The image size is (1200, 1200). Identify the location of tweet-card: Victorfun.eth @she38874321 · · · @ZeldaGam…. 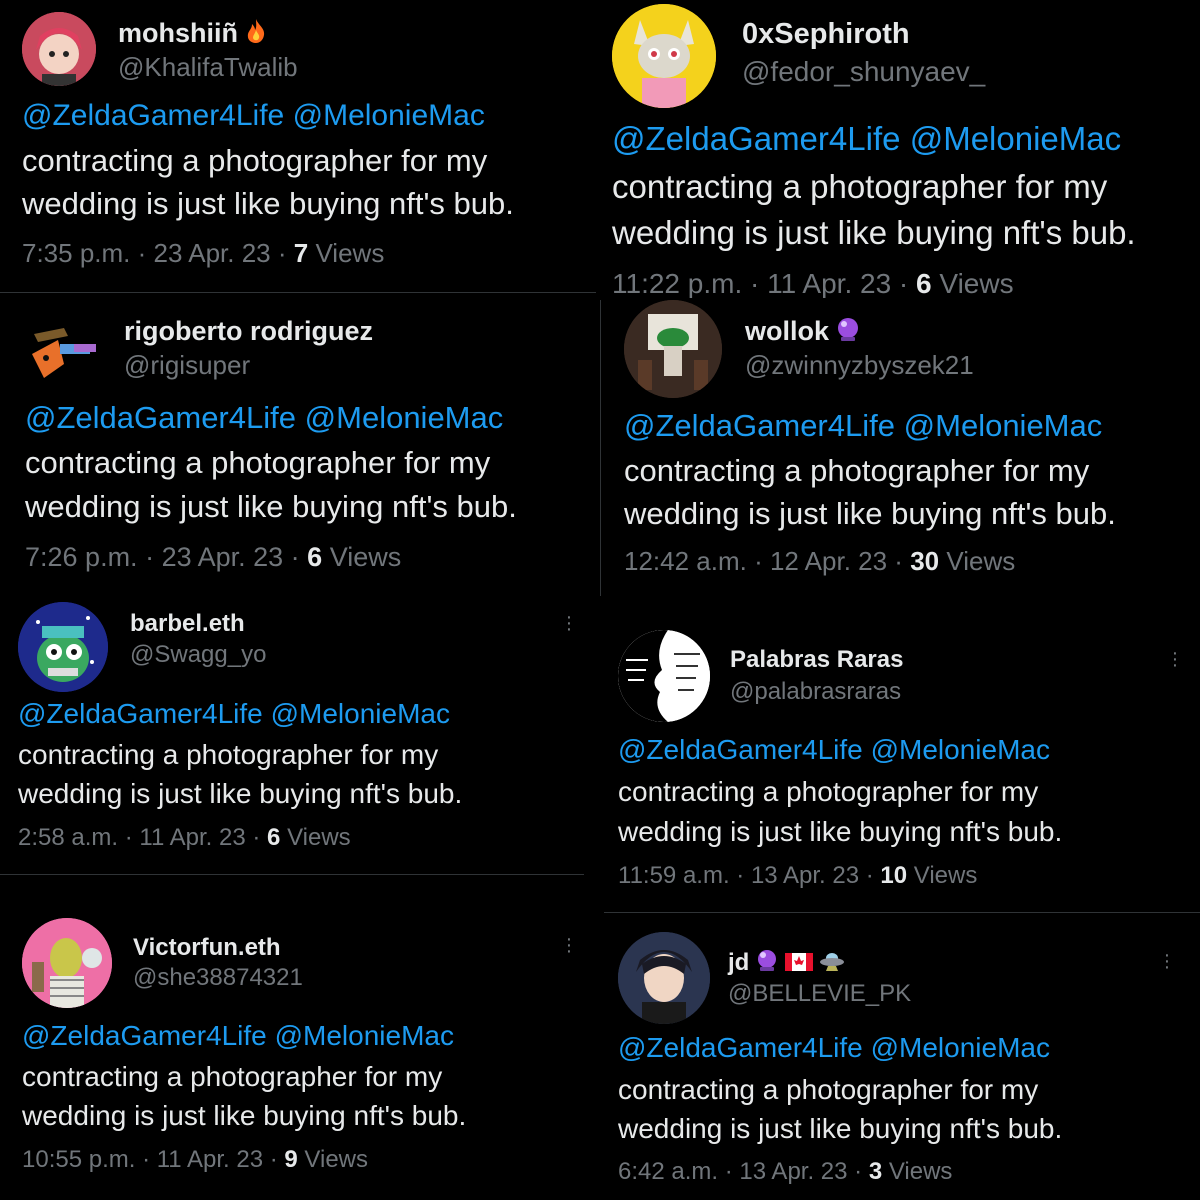
(300, 1050).